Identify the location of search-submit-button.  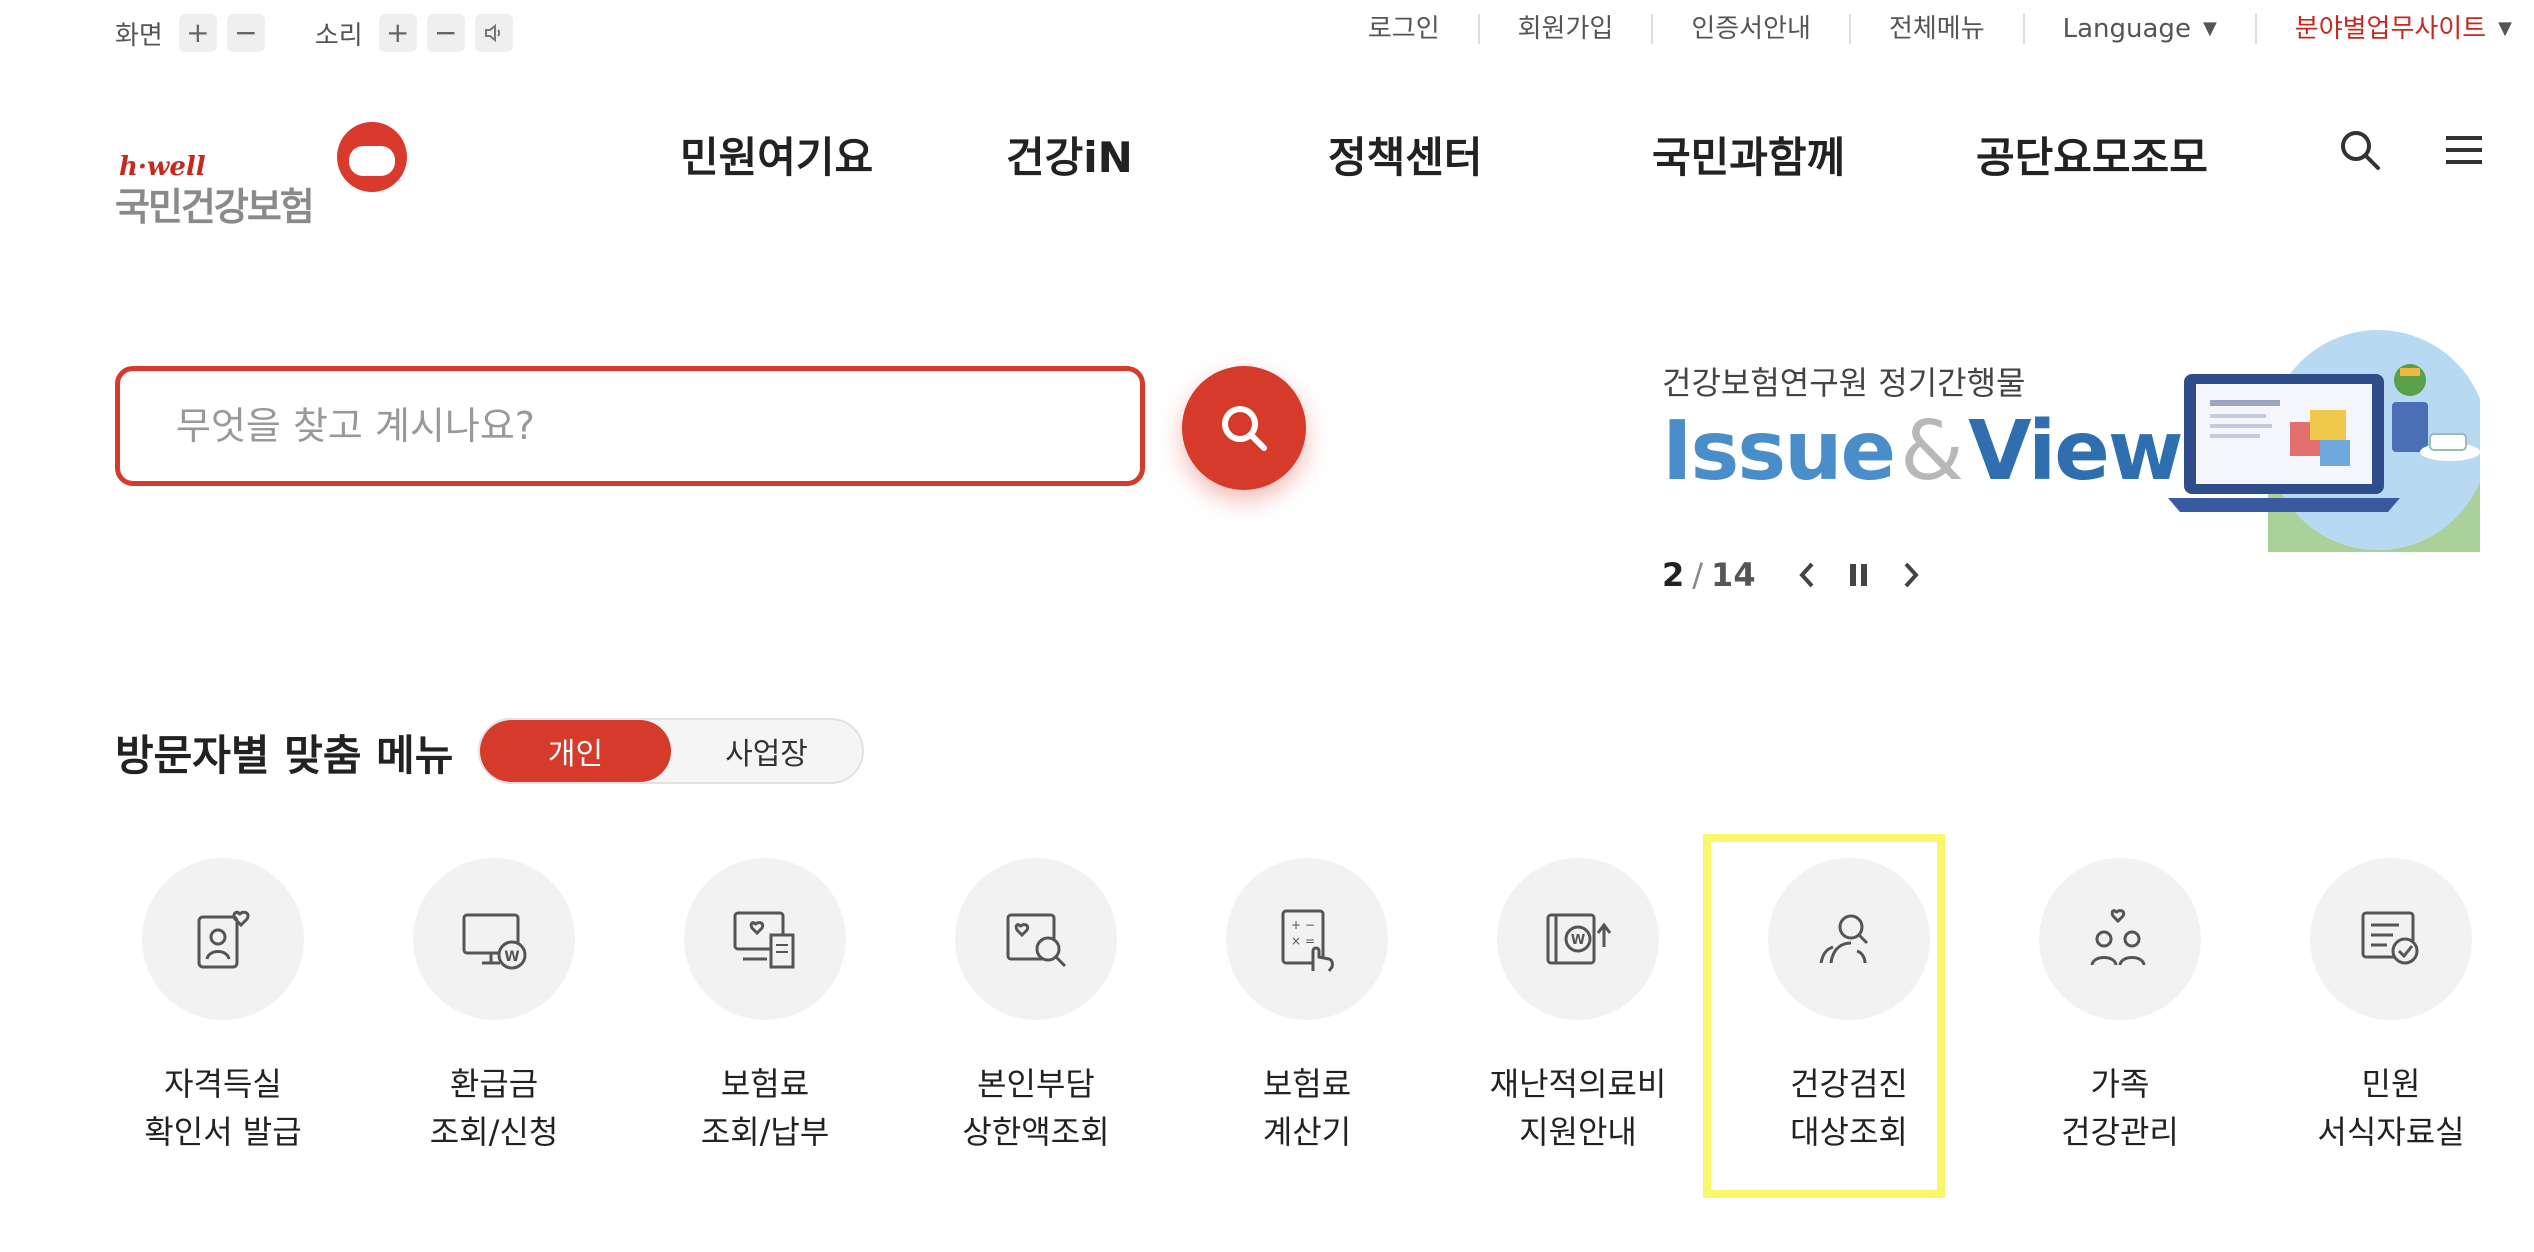
(1244, 428).